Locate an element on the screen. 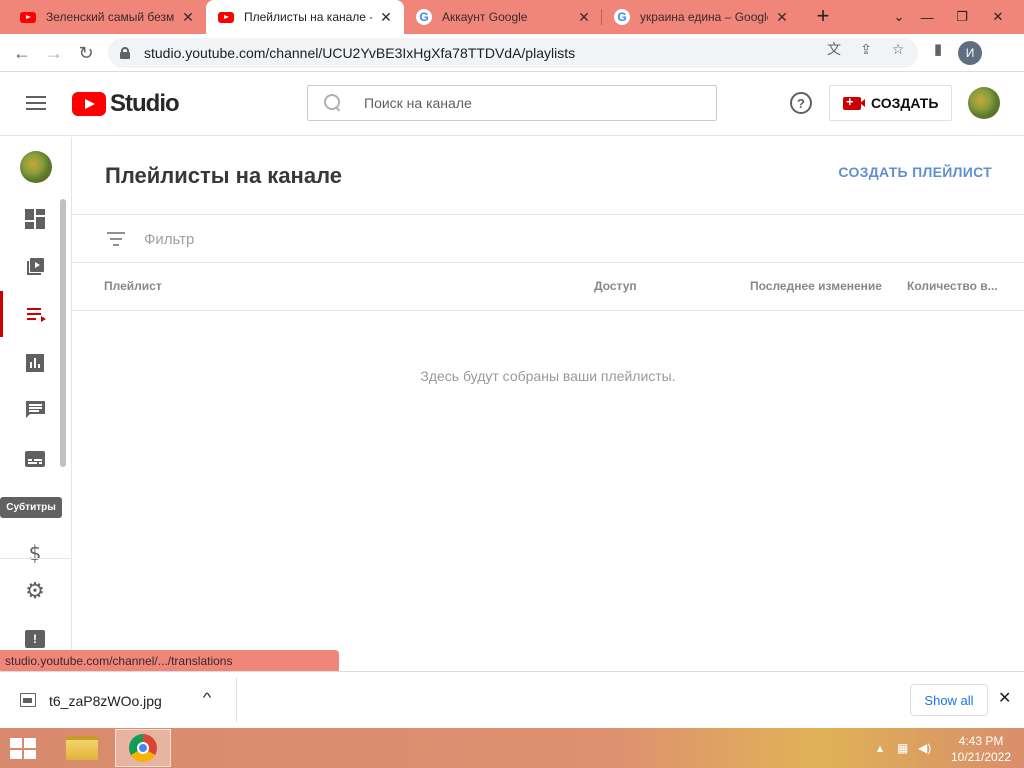 This screenshot has height=768, width=1024. studio-logo: Studio is located at coordinates (126, 104).